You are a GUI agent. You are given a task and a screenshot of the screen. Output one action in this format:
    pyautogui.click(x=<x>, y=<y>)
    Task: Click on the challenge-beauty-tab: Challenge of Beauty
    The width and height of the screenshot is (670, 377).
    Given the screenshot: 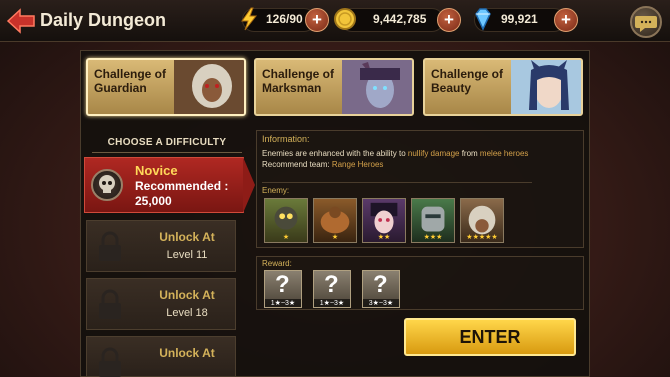 What is the action you would take?
    pyautogui.click(x=503, y=87)
    